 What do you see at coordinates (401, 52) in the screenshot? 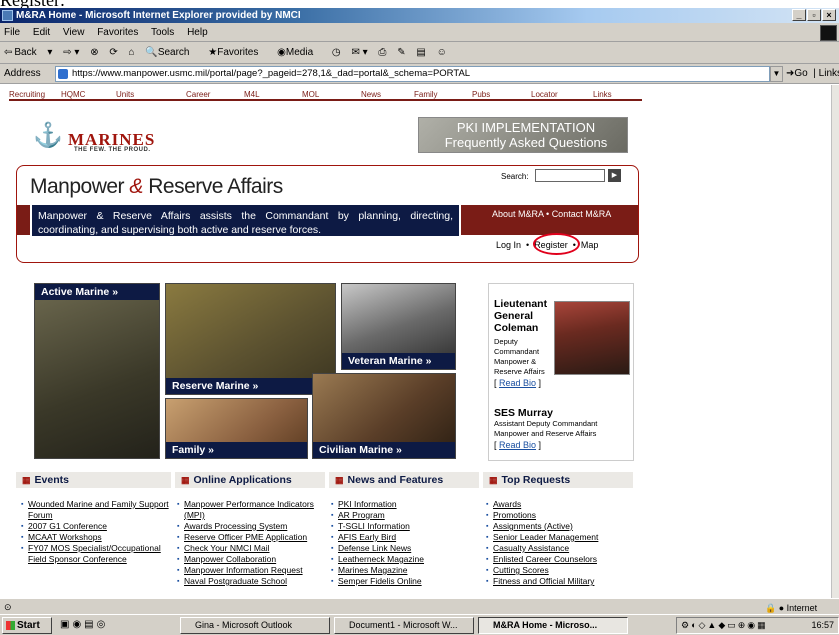
I see `edit-icon: ✎` at bounding box center [401, 52].